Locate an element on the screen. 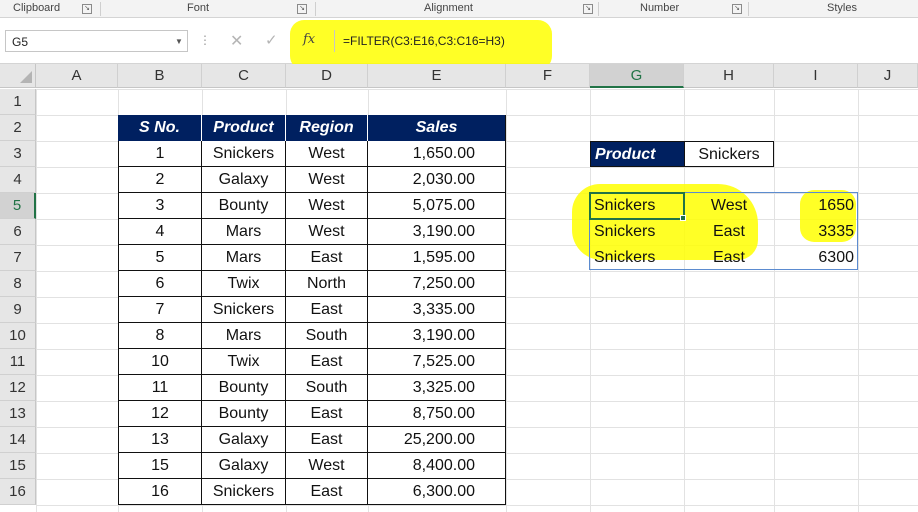 The width and height of the screenshot is (918, 512). alignment-dialog-launcher-icon: ↘ is located at coordinates (588, 9).